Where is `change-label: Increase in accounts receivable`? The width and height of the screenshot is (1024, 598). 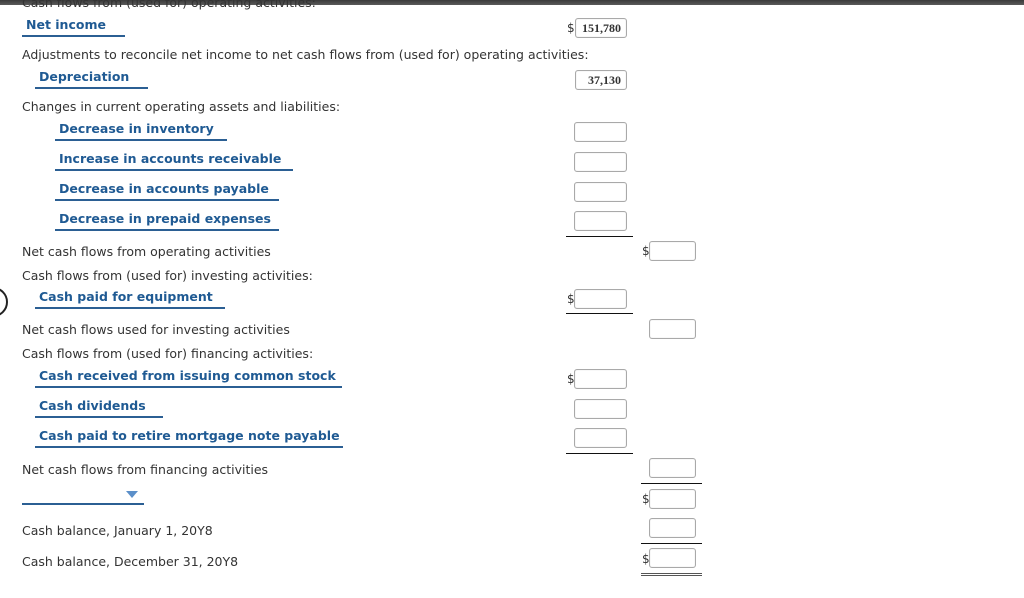 change-label: Increase in accounts receivable is located at coordinates (170, 158).